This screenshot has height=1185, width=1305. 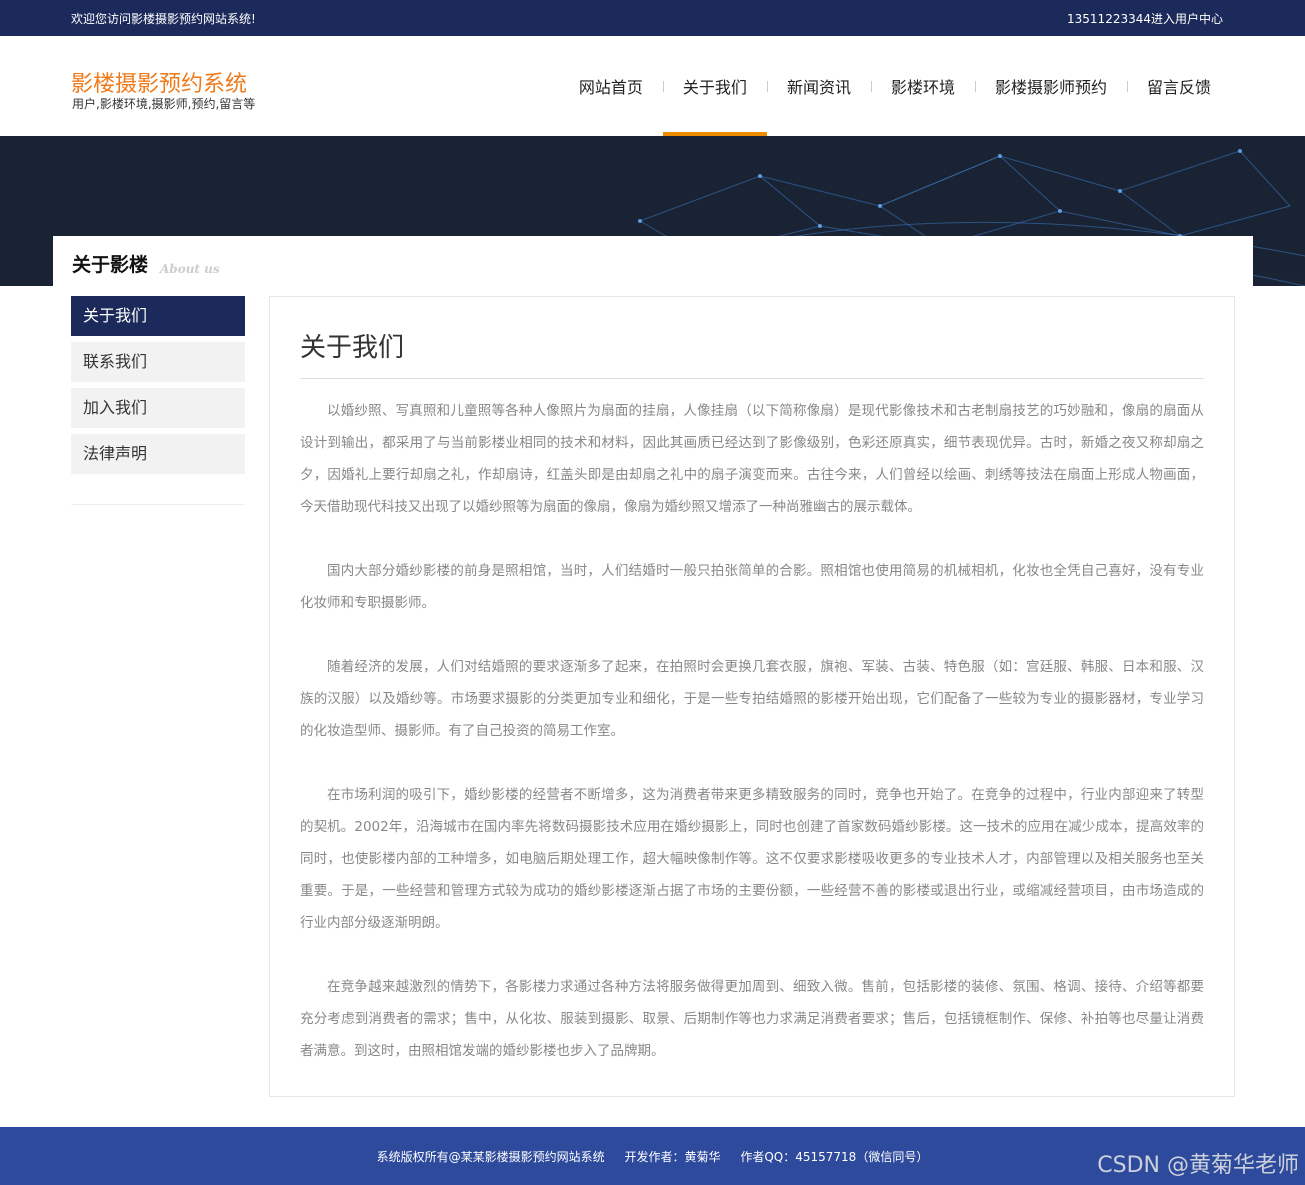 What do you see at coordinates (159, 82) in the screenshot?
I see `site-title: 影楼摄影预约系统` at bounding box center [159, 82].